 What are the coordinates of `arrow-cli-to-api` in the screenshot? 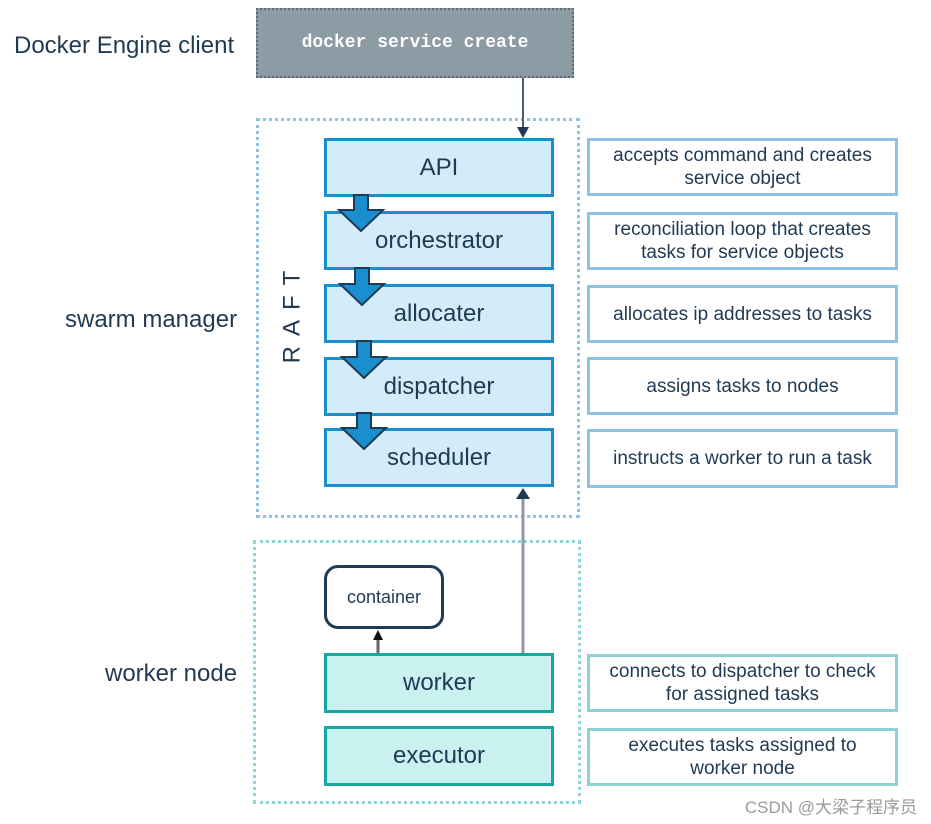 It's located at (523, 108).